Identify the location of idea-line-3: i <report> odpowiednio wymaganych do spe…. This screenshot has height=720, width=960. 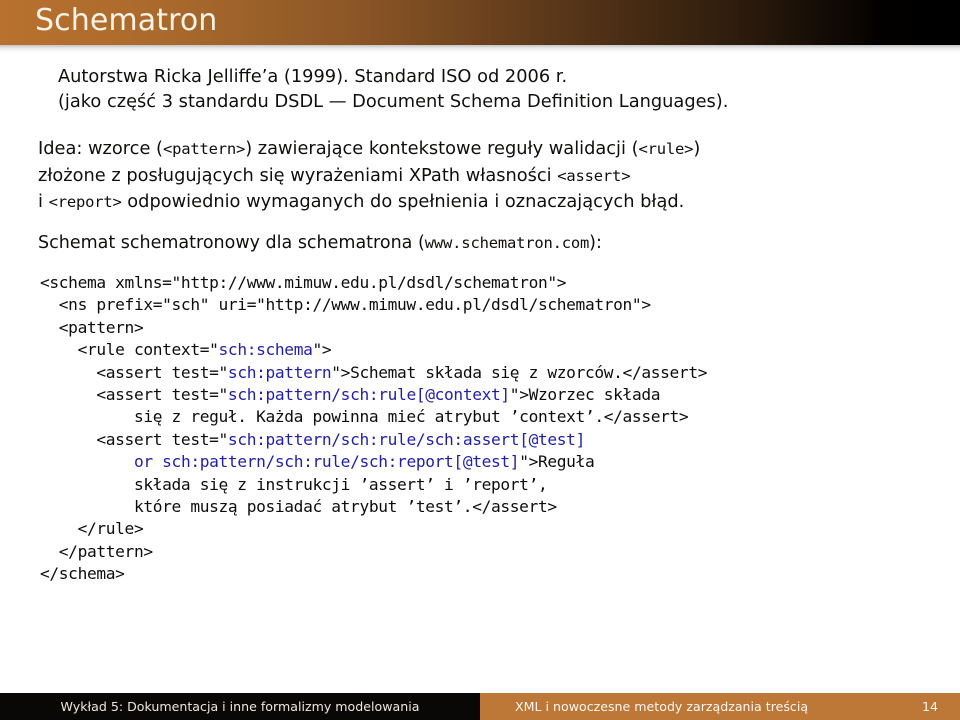
(488, 202).